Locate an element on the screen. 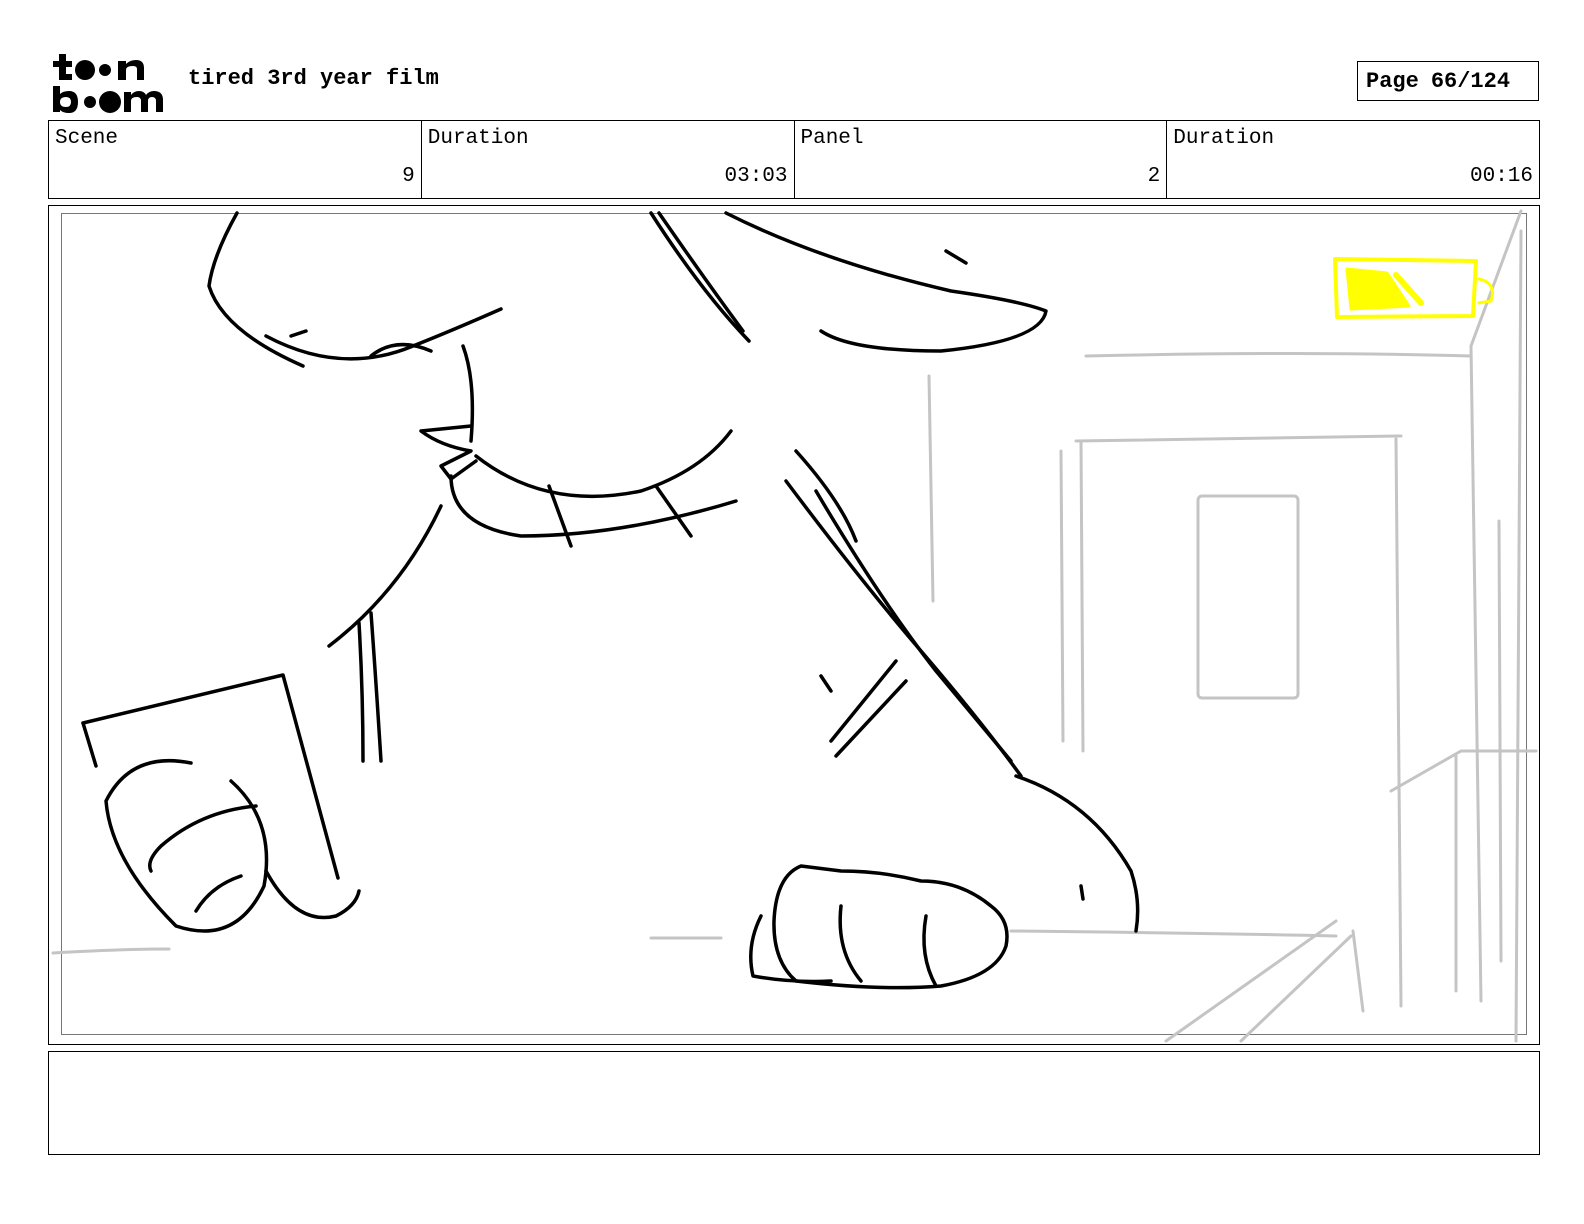 Image resolution: width=1584 pixels, height=1224 pixels. scene-duration-cell: Duration 03:03 is located at coordinates (608, 159).